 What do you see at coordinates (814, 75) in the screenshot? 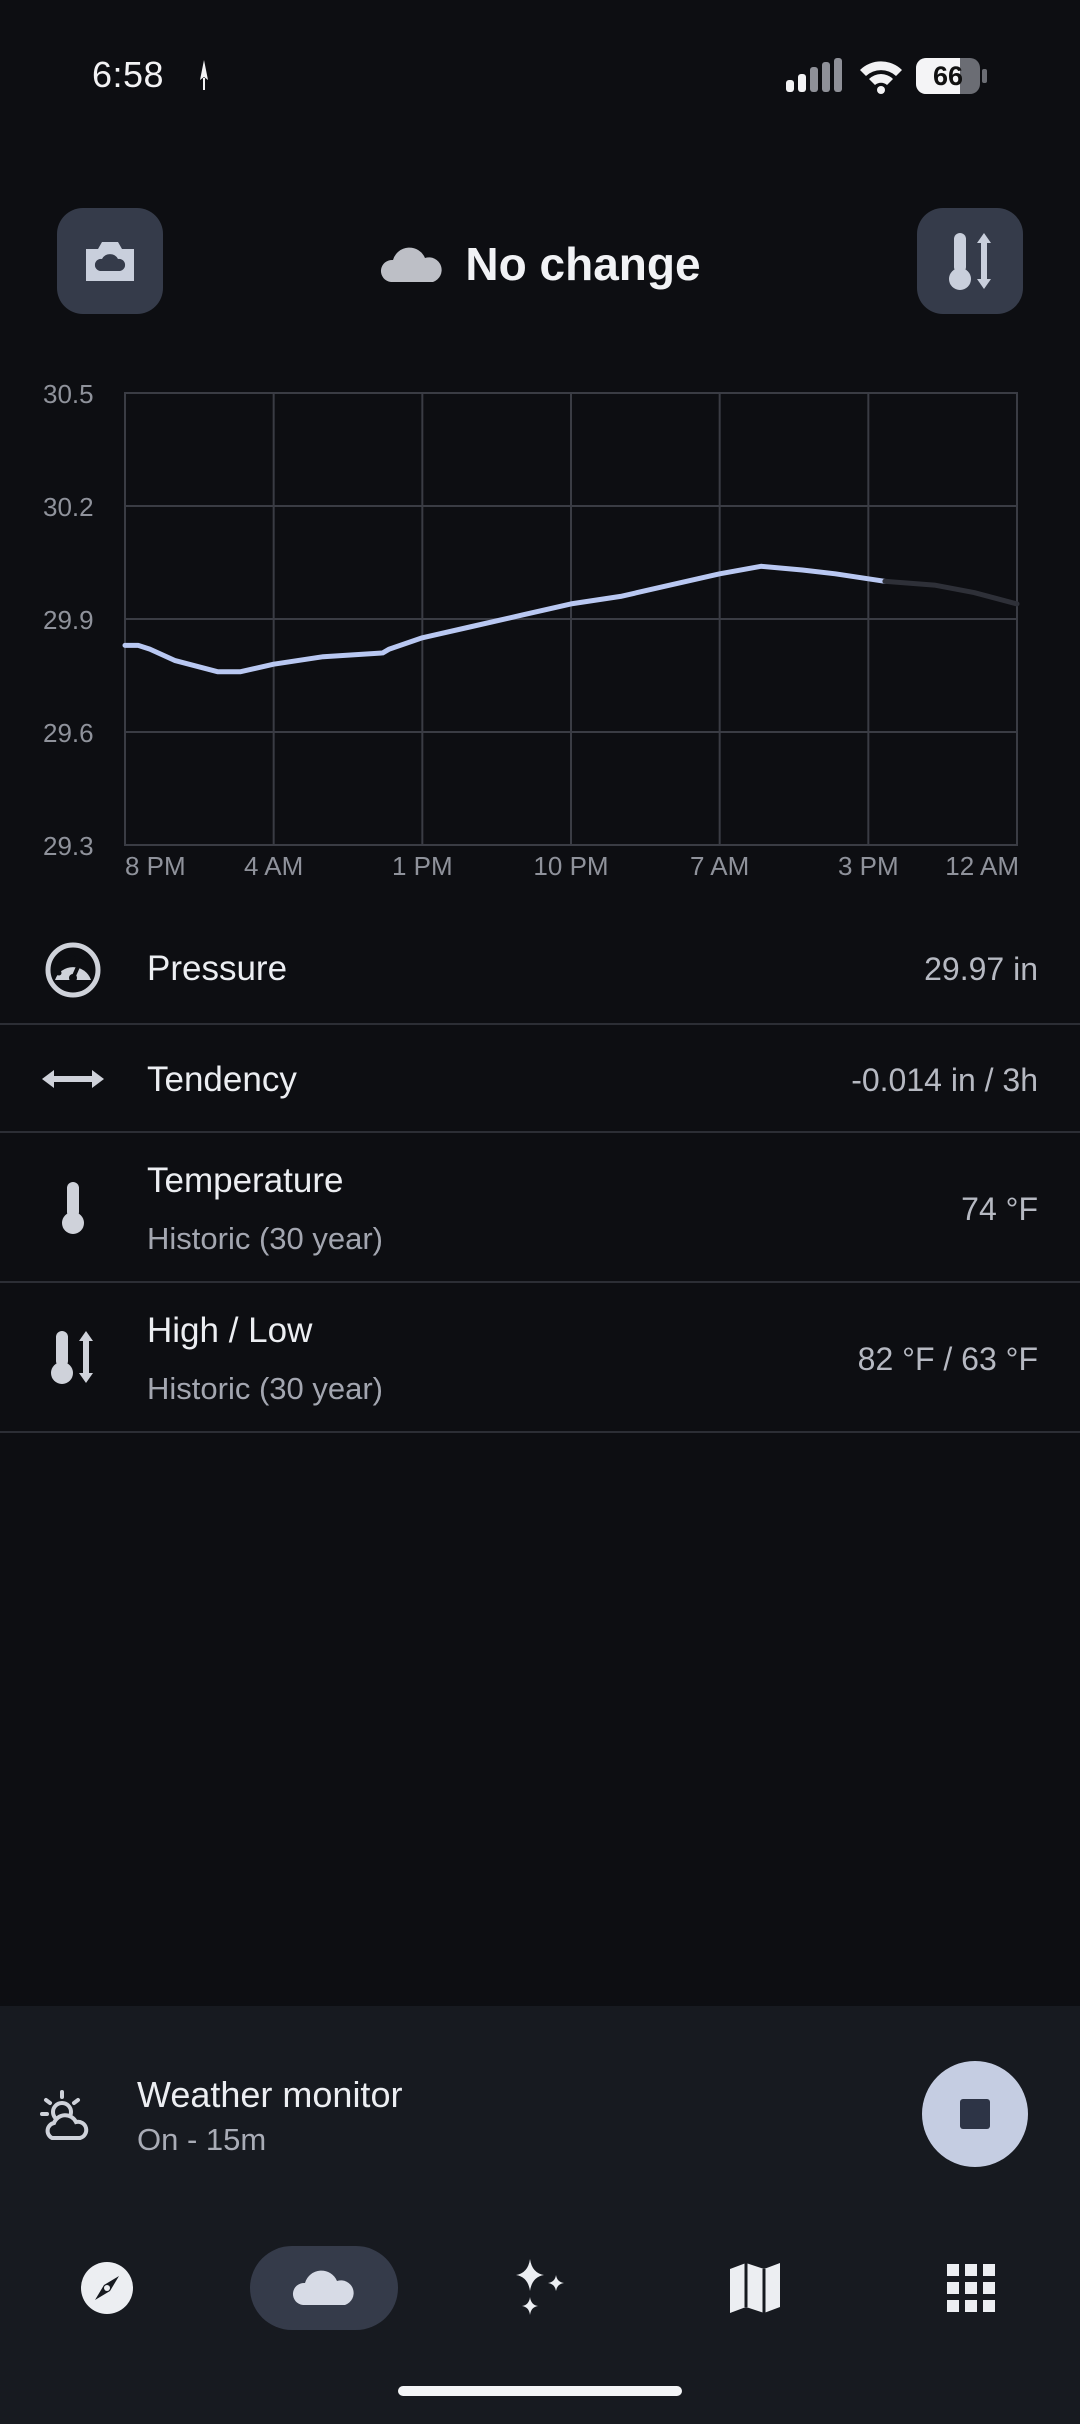
I see `cellular-signal-icon` at bounding box center [814, 75].